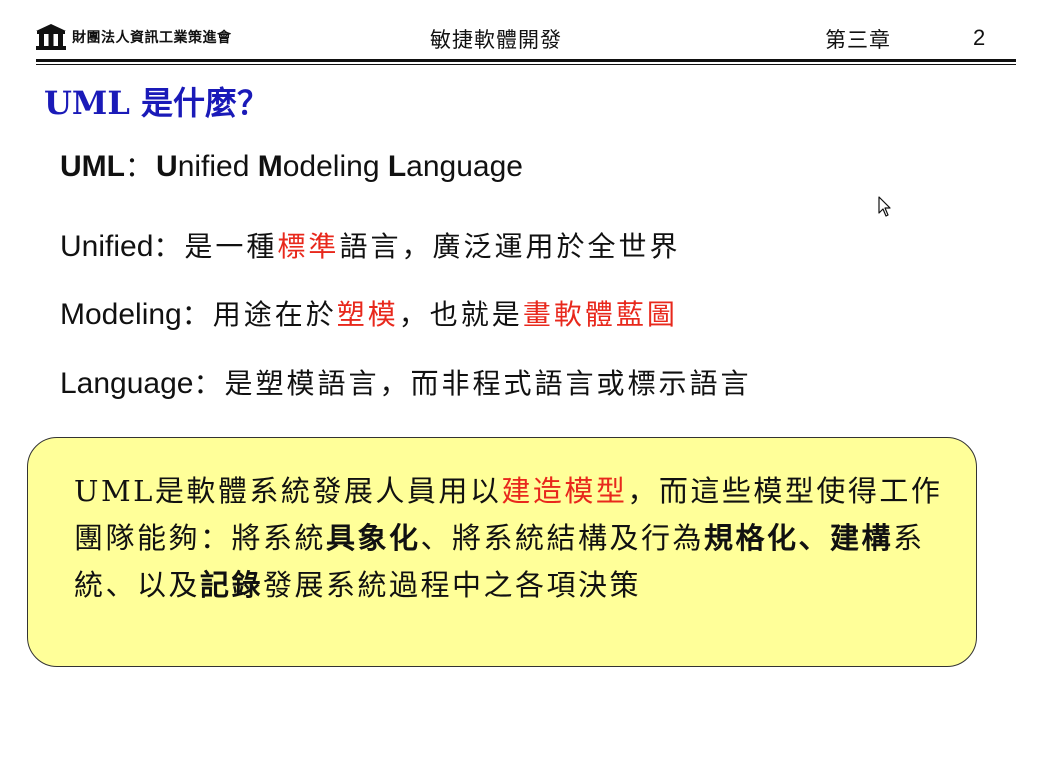  Describe the element at coordinates (270, 166) in the screenshot. I see `def-m: M` at that location.